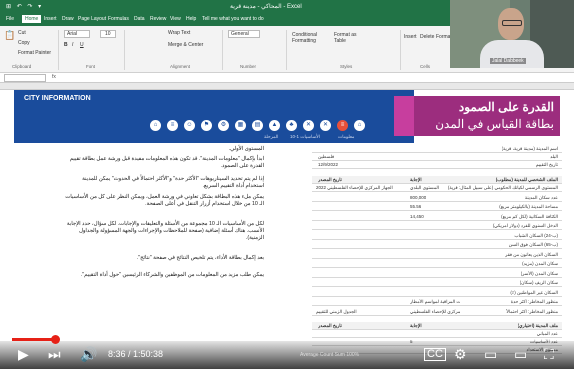 The width and height of the screenshot is (574, 369). Describe the element at coordinates (33, 339) in the screenshot. I see `progress-fill` at that location.